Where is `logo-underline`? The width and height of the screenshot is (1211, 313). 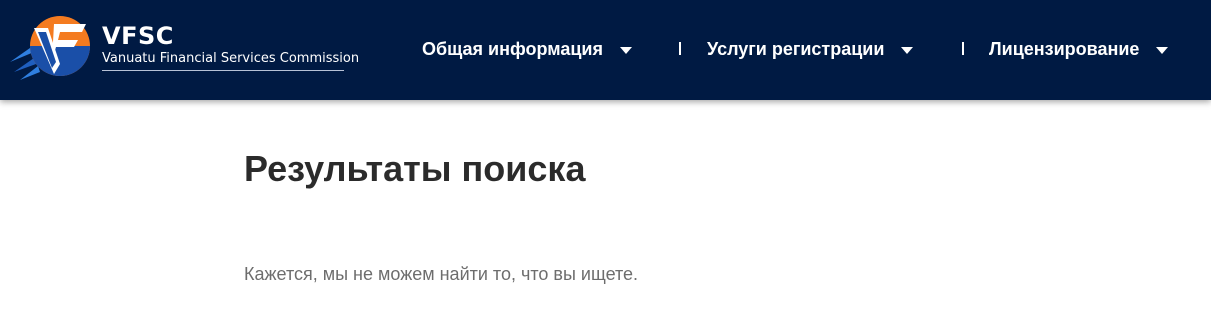 logo-underline is located at coordinates (223, 70).